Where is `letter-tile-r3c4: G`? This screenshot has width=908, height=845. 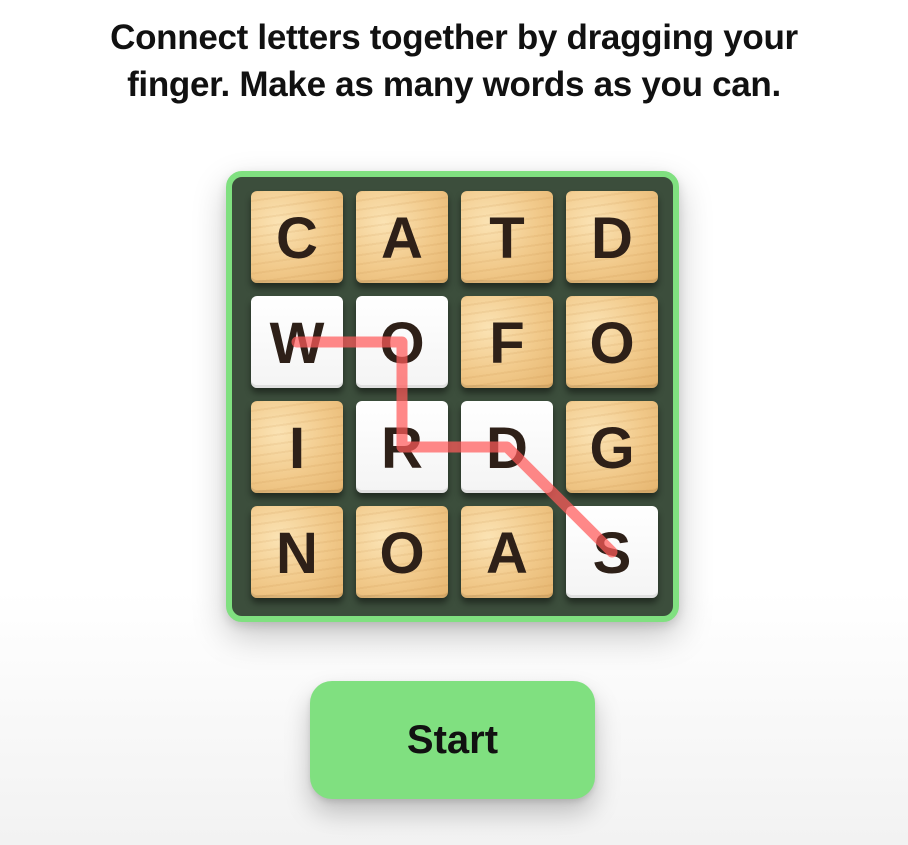
letter-tile-r3c4: G is located at coordinates (612, 447).